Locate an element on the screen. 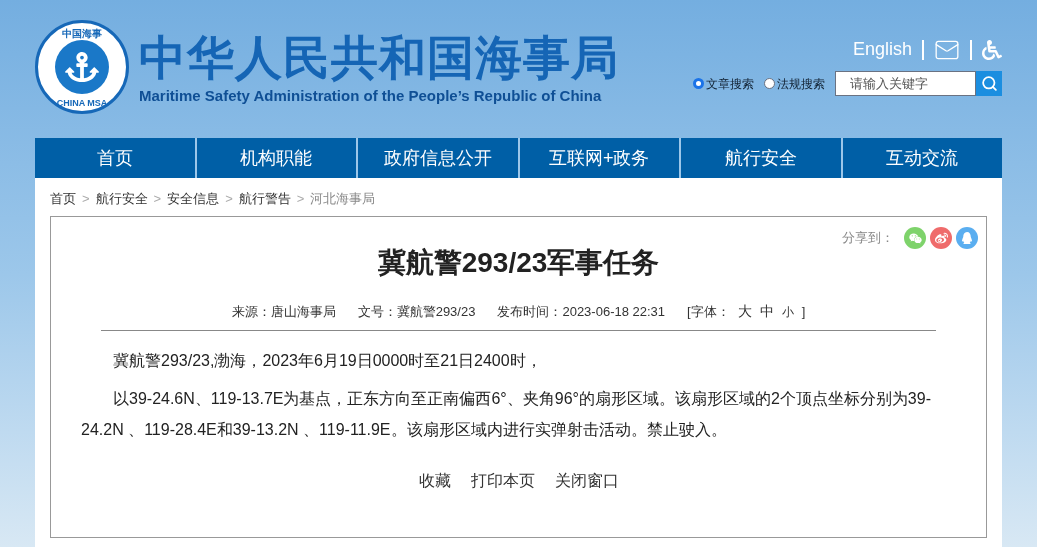 The image size is (1037, 547). article-action-link: 关闭窗口 is located at coordinates (586, 481).